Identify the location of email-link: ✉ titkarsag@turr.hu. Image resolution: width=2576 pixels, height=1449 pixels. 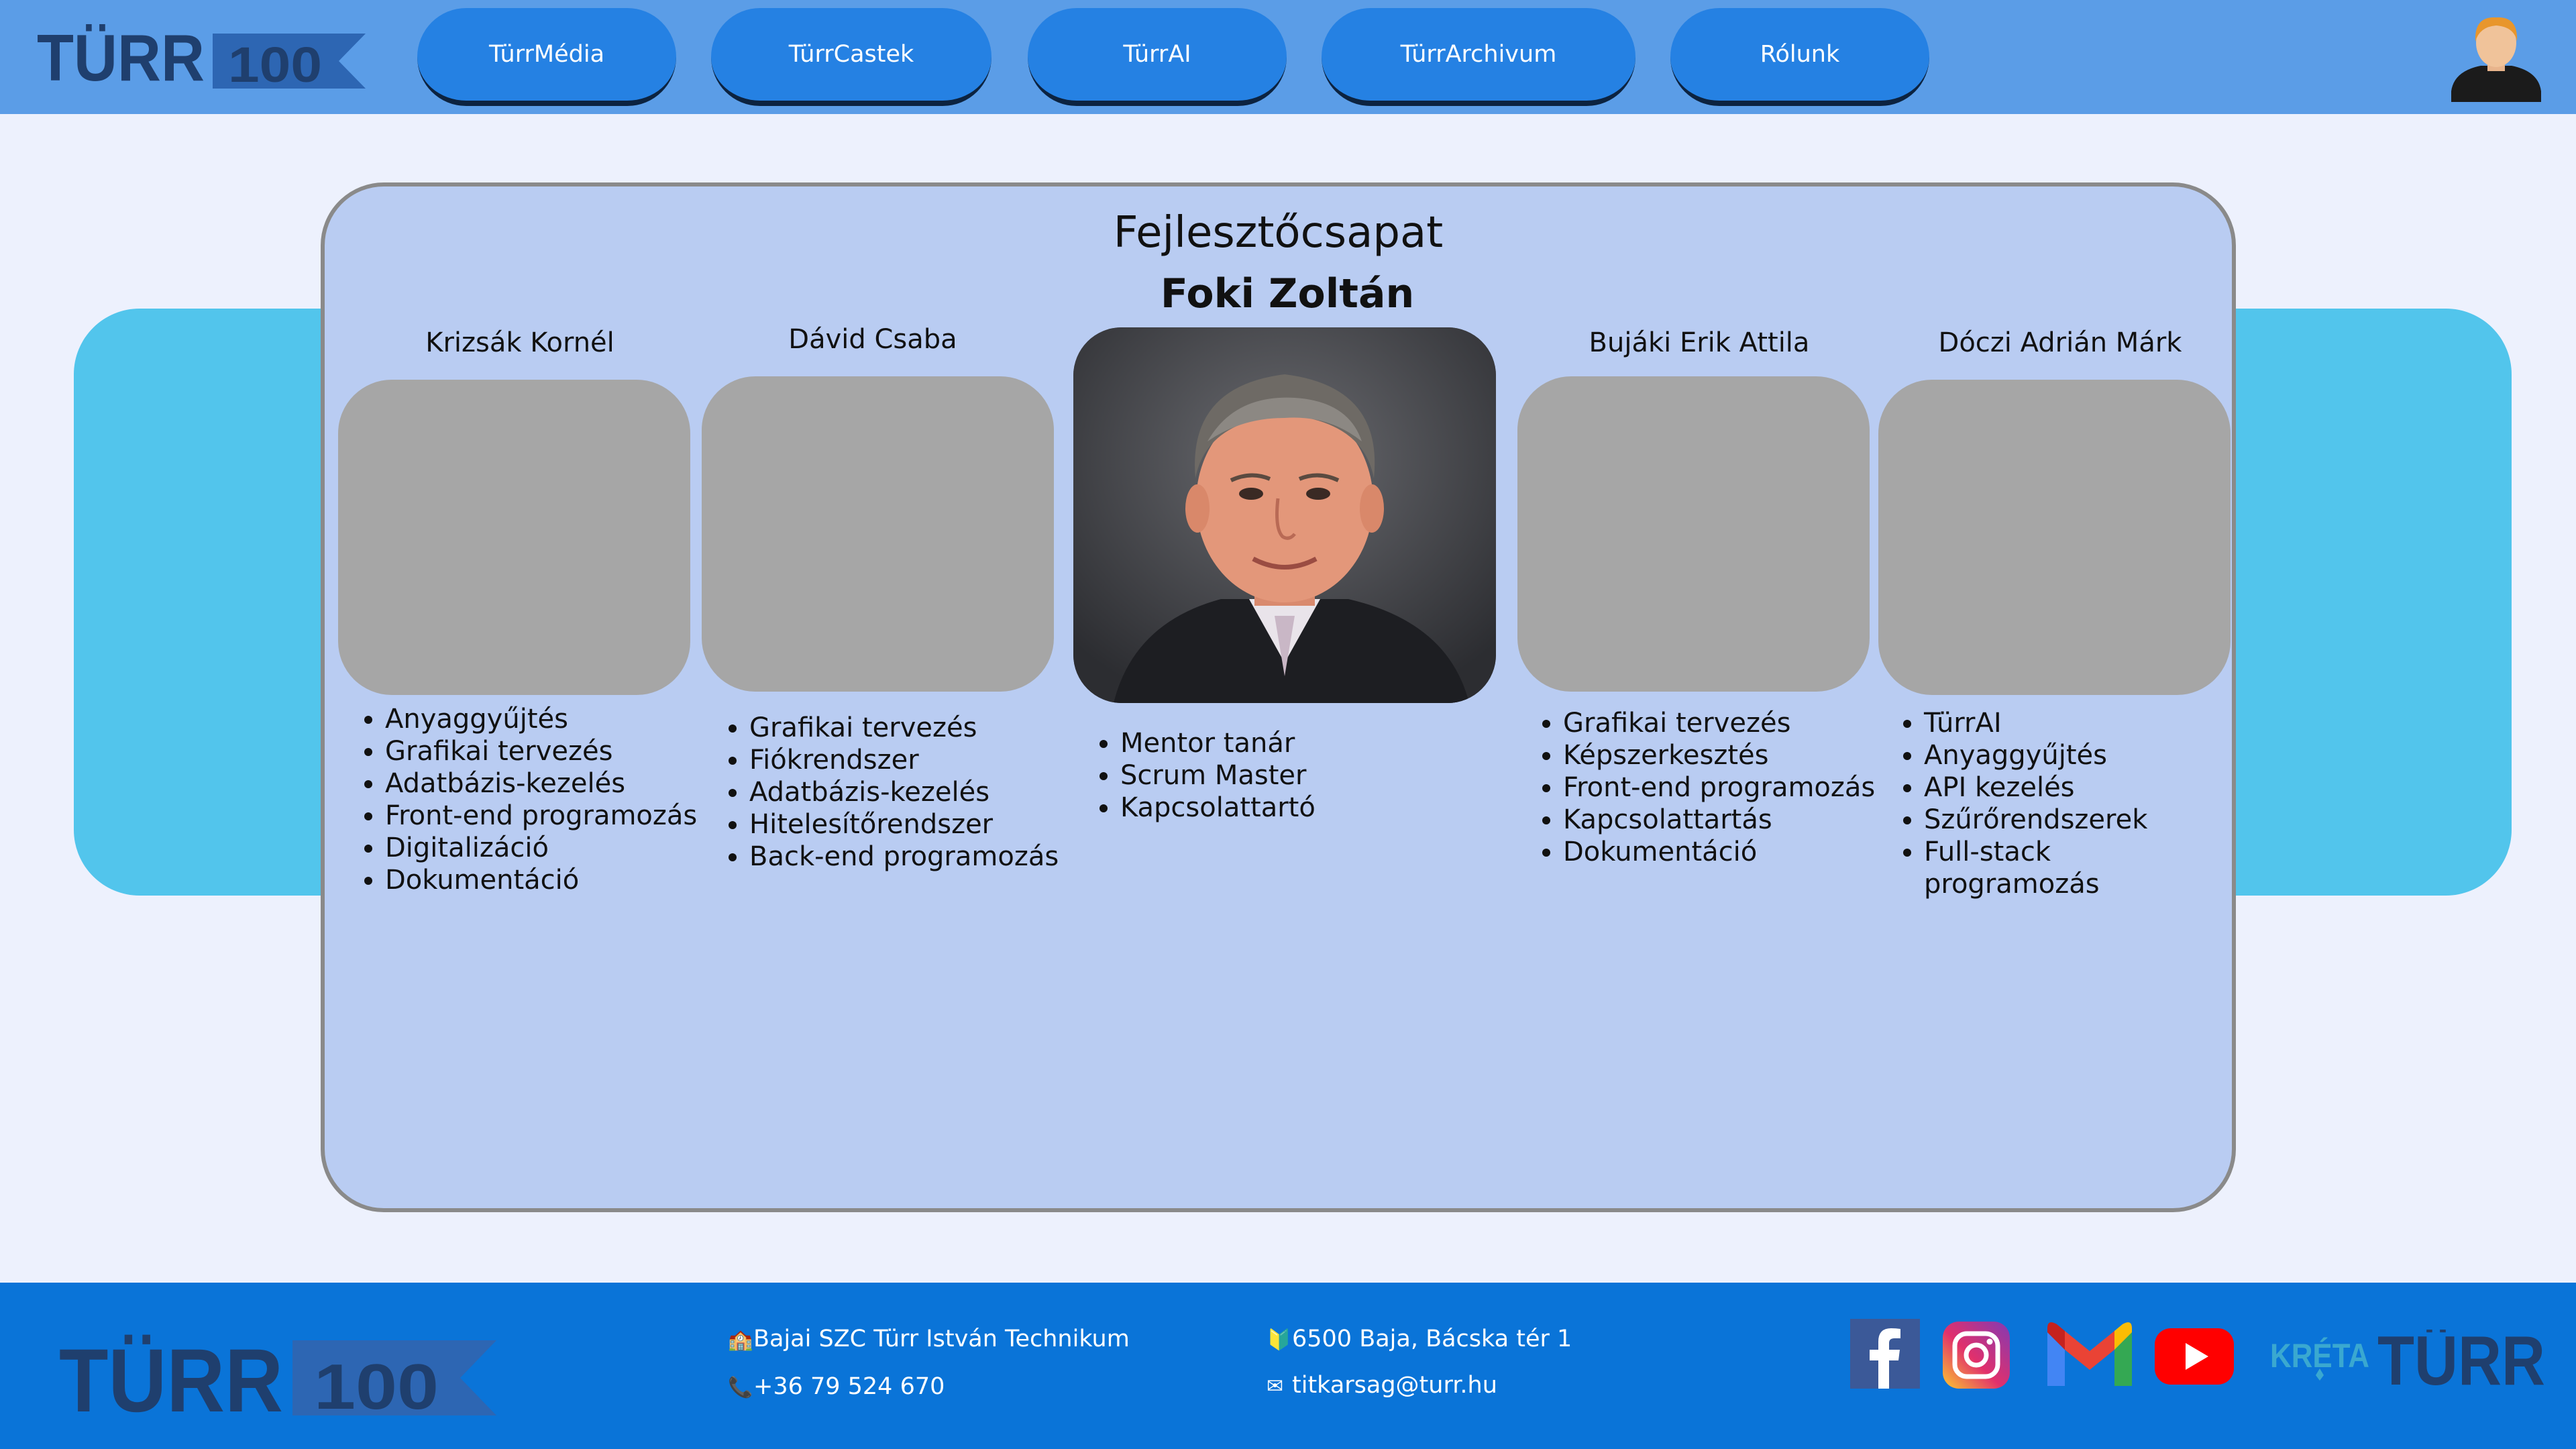
(1382, 1385).